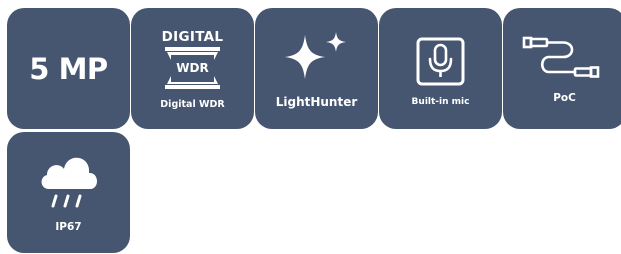  I want to click on rain-cloud-icon, so click(69, 182).